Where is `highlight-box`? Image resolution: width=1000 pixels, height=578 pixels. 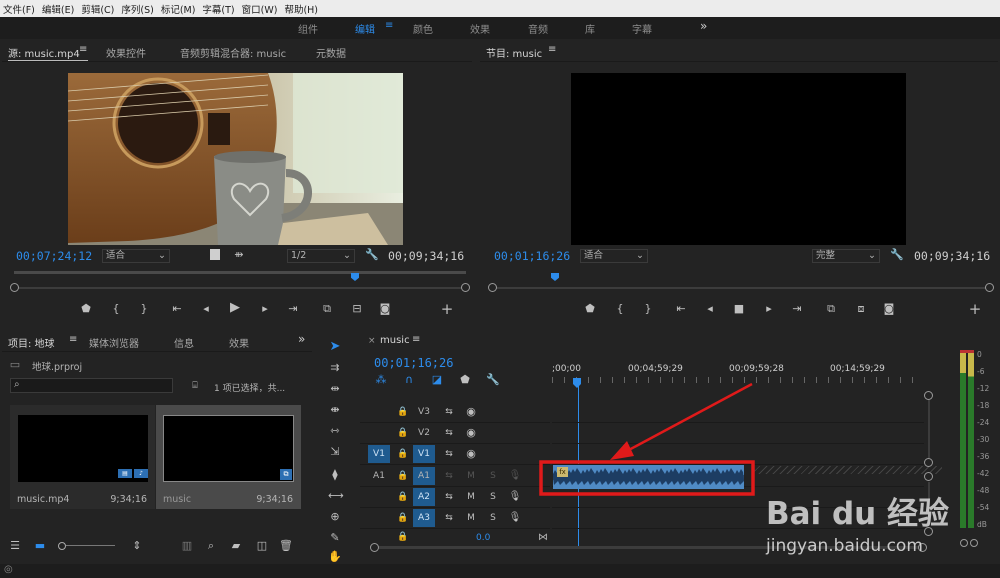 highlight-box is located at coordinates (647, 478).